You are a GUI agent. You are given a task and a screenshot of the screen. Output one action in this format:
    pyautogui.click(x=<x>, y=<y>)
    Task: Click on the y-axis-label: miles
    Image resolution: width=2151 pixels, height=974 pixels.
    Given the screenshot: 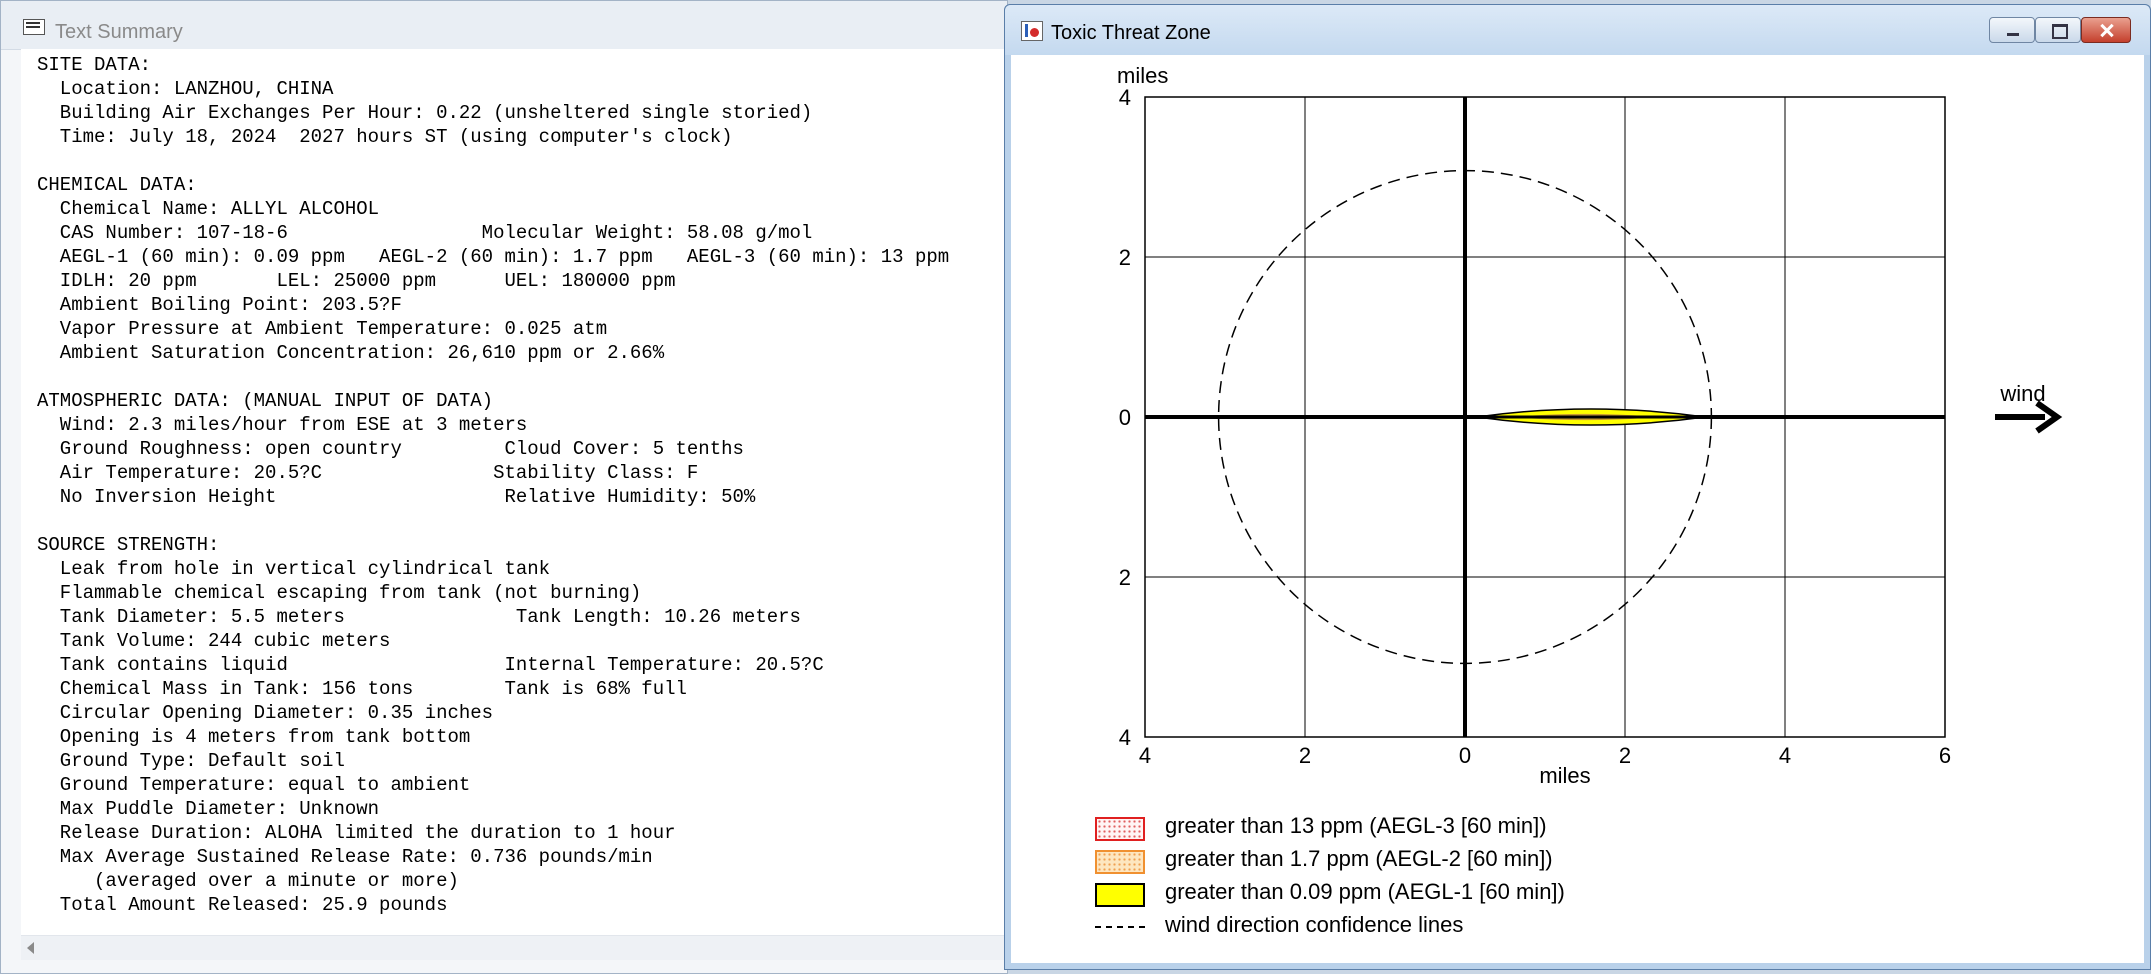 What is the action you would take?
    pyautogui.click(x=1142, y=75)
    